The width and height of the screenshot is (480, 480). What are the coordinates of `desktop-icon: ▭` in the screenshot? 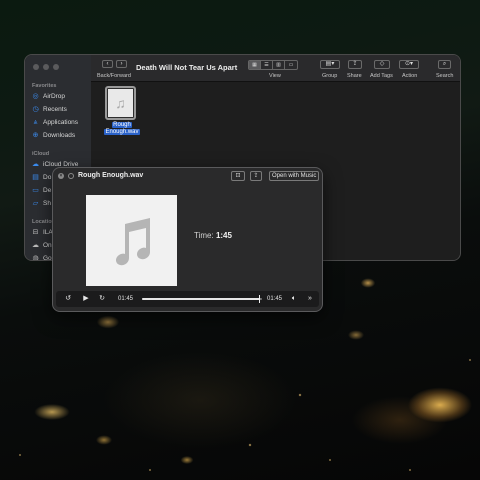 It's located at (35, 190).